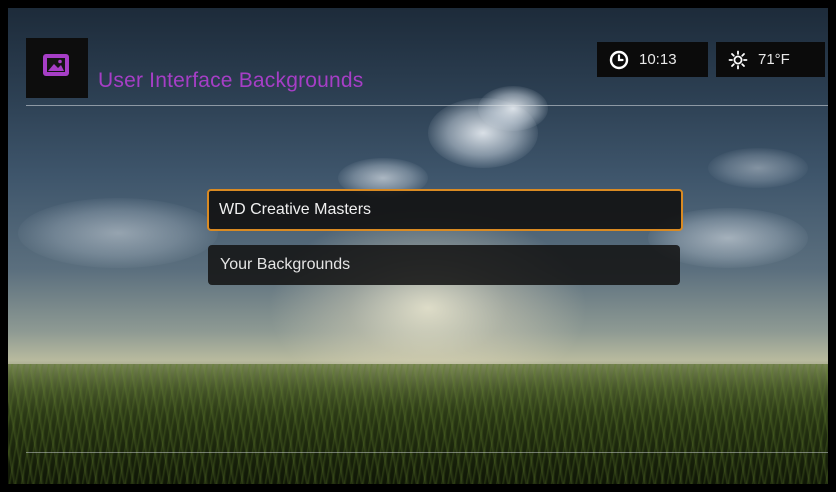 The width and height of the screenshot is (836, 492). What do you see at coordinates (619, 59) in the screenshot?
I see `clock-icon` at bounding box center [619, 59].